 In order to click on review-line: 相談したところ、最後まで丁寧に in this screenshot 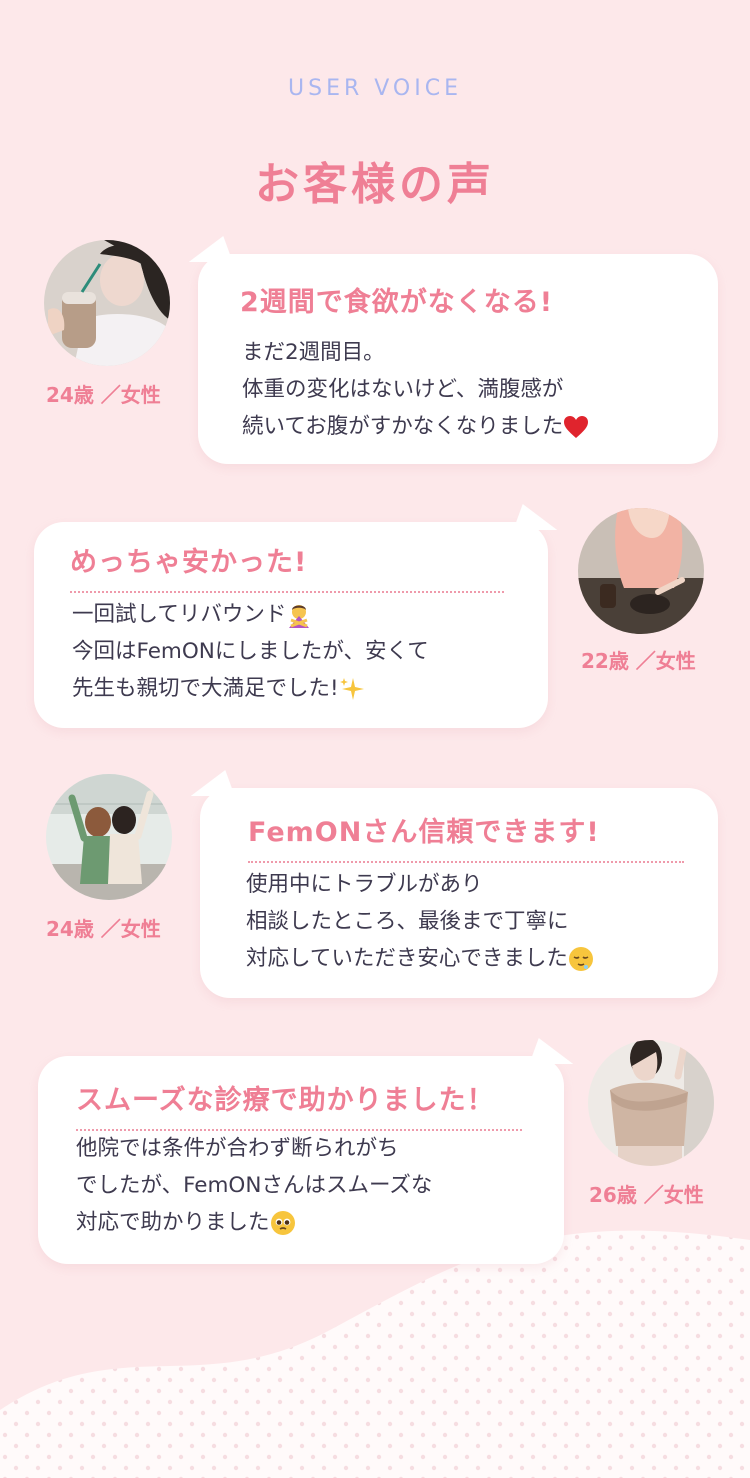, I will do `click(407, 921)`.